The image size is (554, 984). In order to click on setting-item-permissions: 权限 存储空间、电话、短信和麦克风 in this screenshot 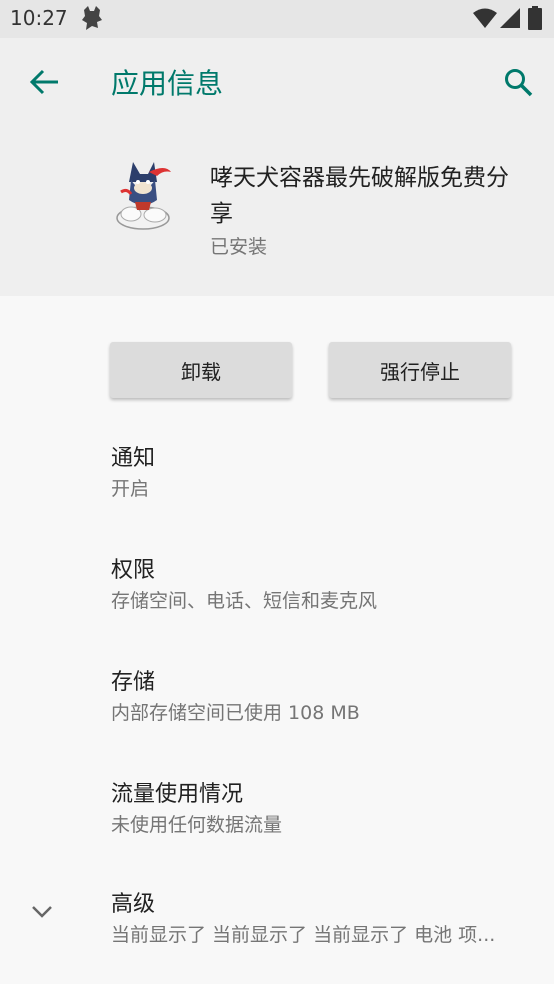, I will do `click(277, 602)`.